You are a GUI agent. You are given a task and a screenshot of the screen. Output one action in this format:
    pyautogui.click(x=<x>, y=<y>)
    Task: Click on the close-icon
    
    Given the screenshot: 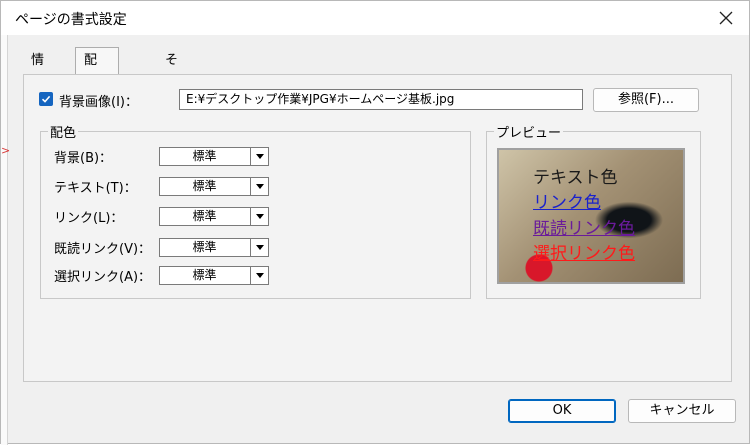 What is the action you would take?
    pyautogui.click(x=726, y=18)
    